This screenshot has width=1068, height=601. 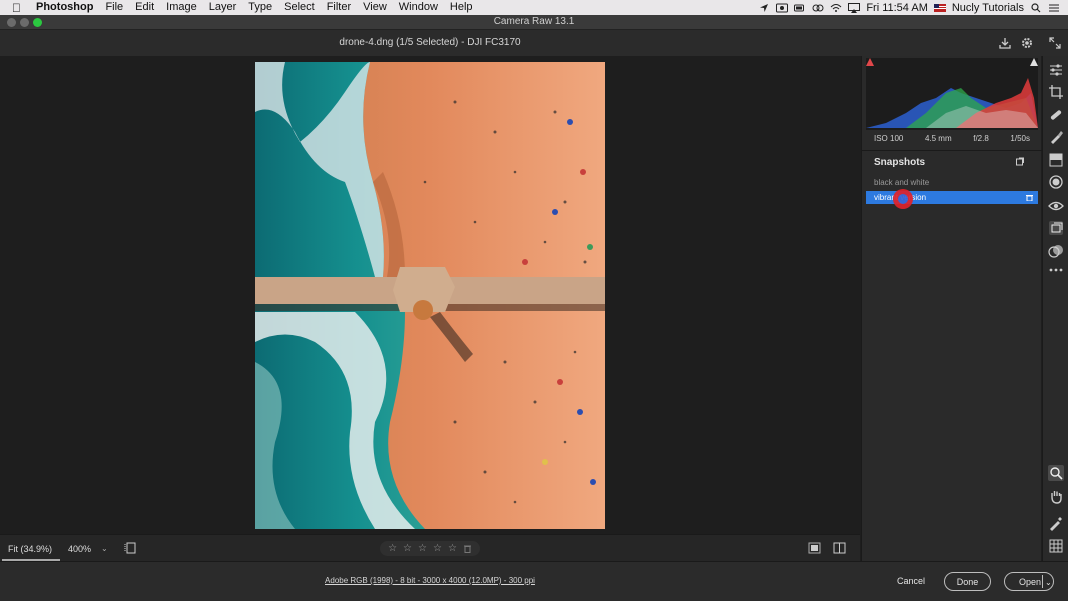 What do you see at coordinates (430, 42) in the screenshot?
I see `file-title: drone-4.dng (1/5 Selected) - DJI FC3170` at bounding box center [430, 42].